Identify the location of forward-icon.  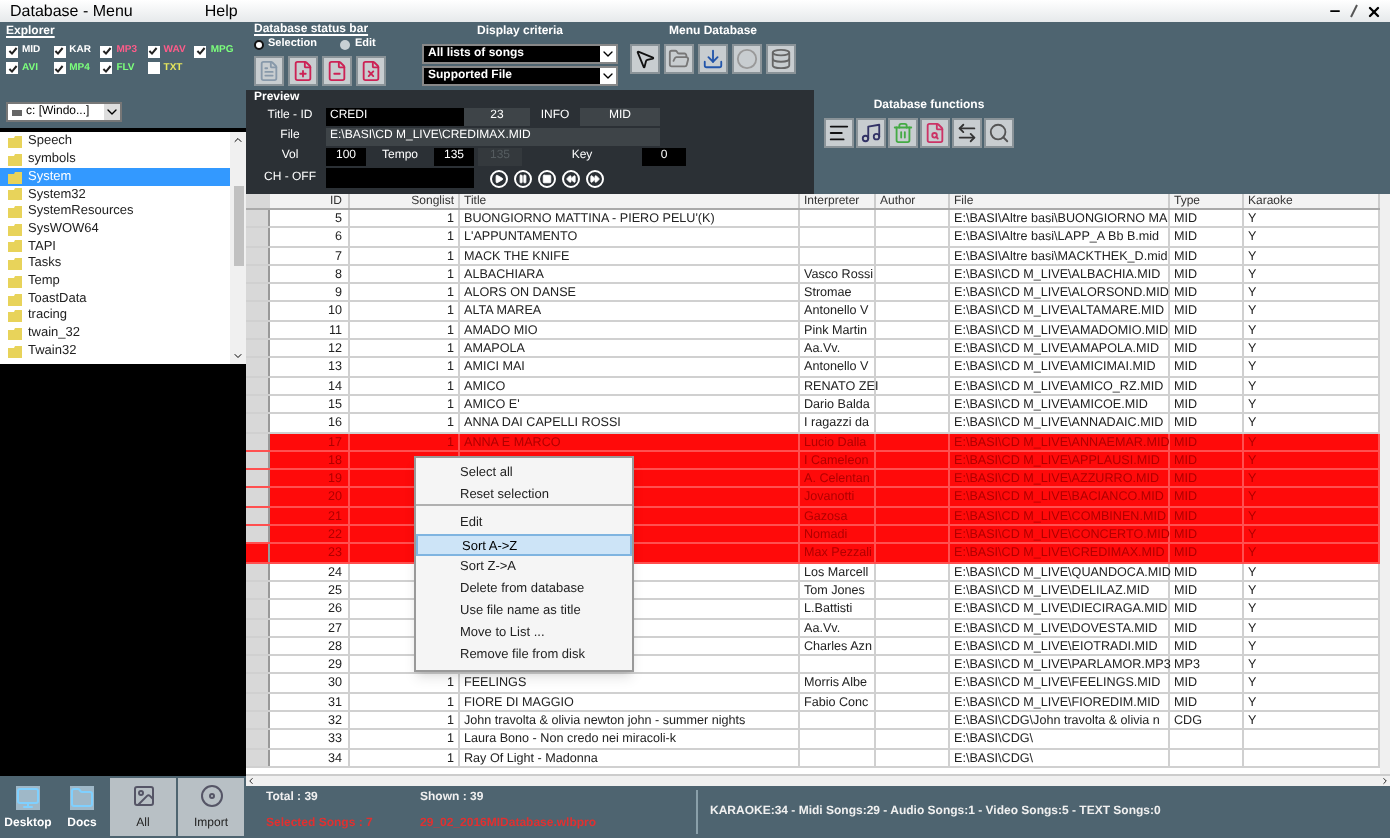
(595, 178).